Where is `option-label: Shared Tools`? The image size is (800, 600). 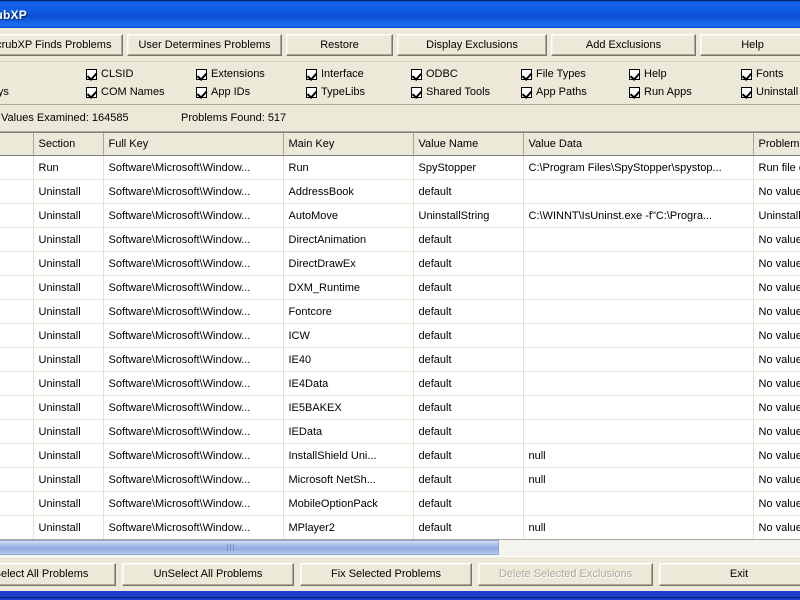
option-label: Shared Tools is located at coordinates (458, 92).